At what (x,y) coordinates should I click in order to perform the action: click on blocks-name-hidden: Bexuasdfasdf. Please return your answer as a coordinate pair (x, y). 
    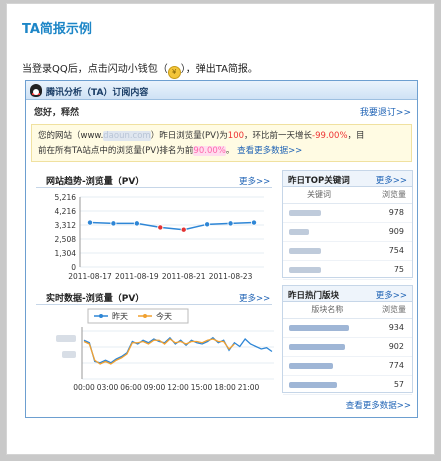
    Looking at the image, I should click on (319, 328).